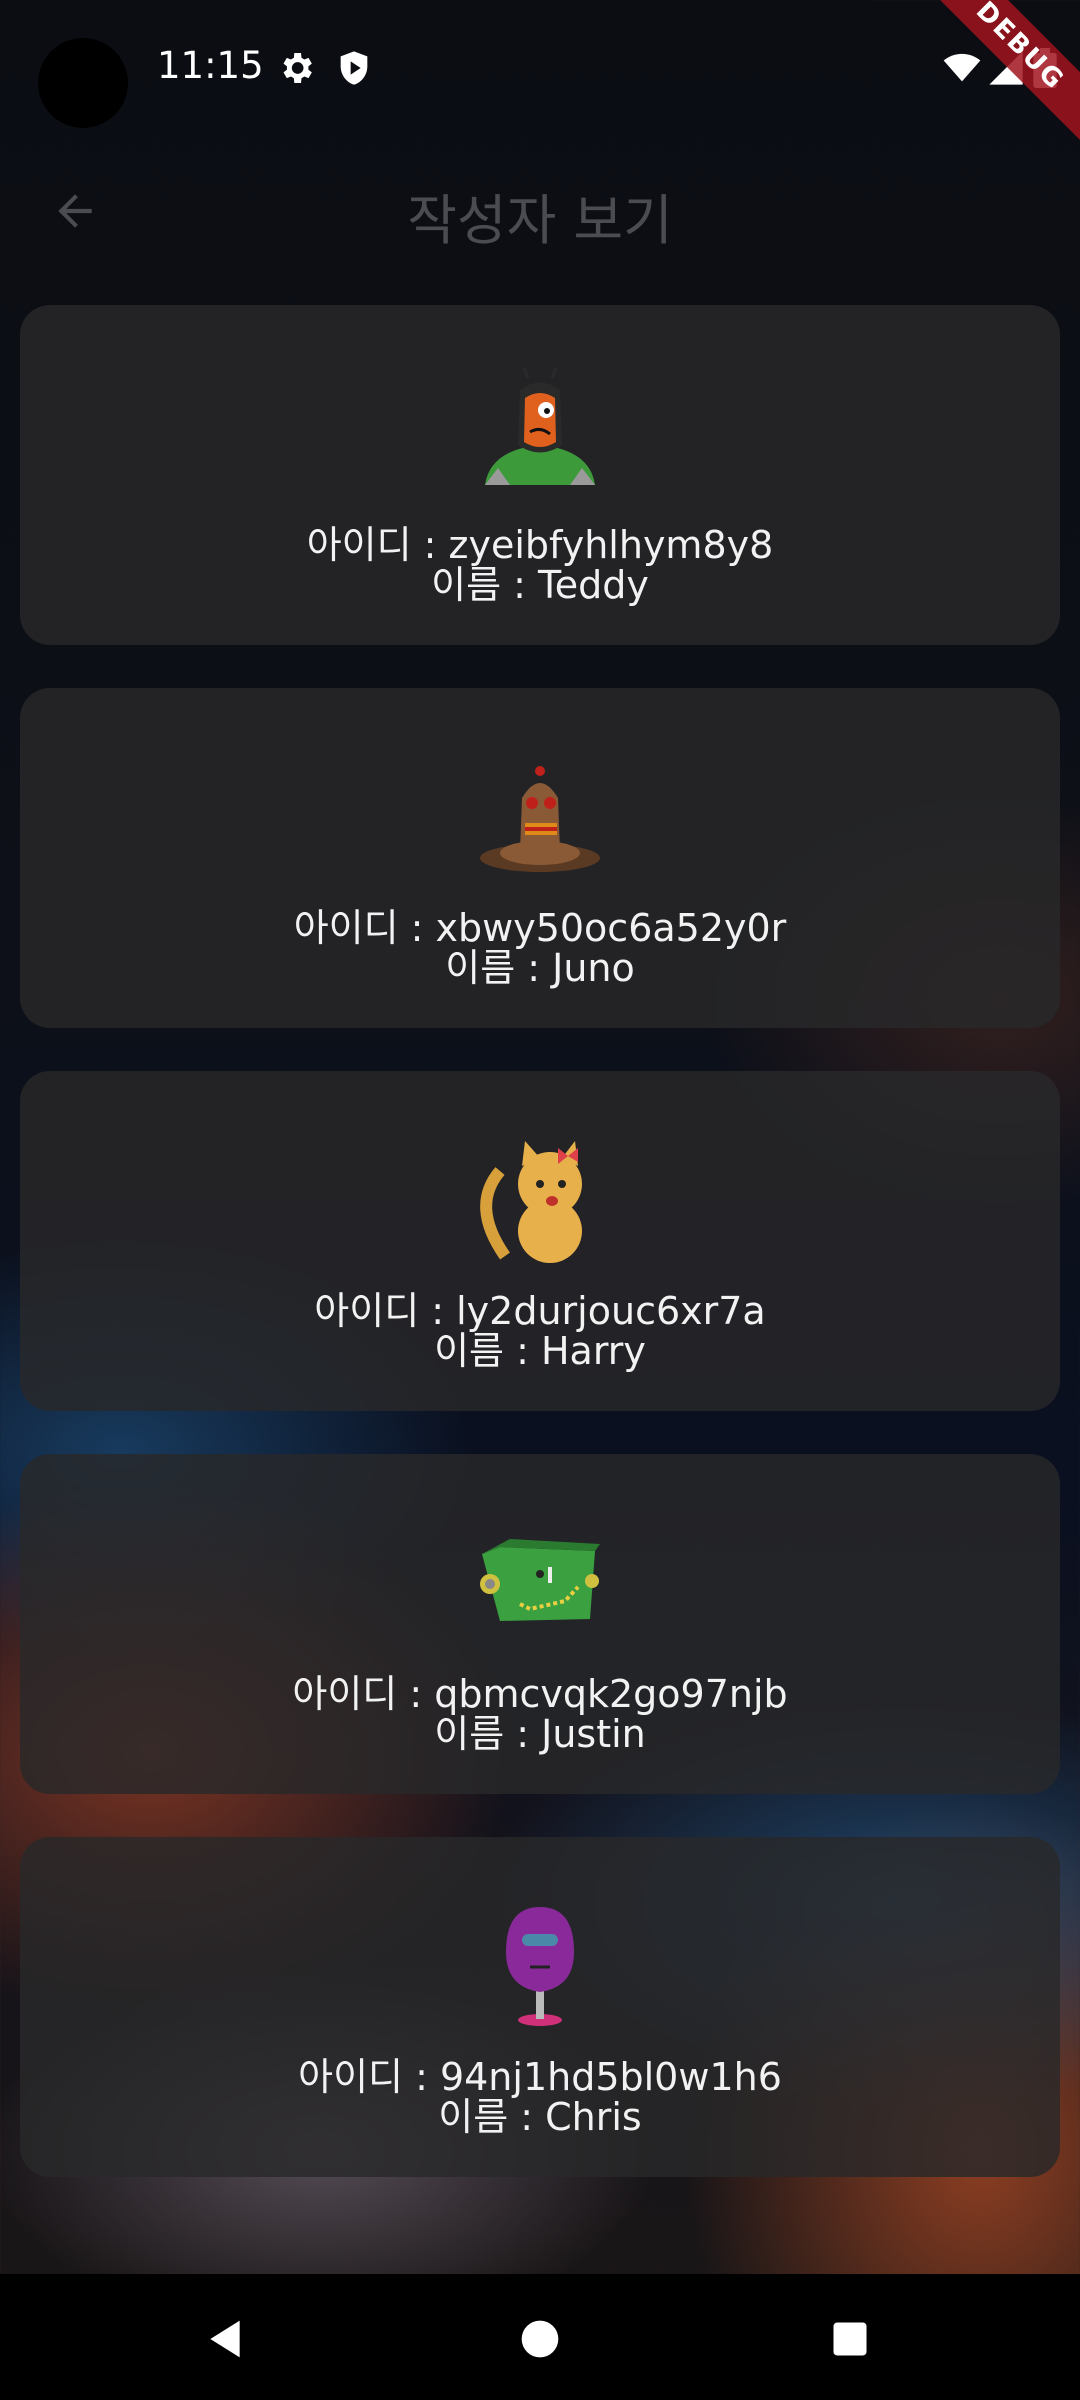  I want to click on user-id: 아이디 : 94nj1hd5bl0w1h6, so click(540, 2077).